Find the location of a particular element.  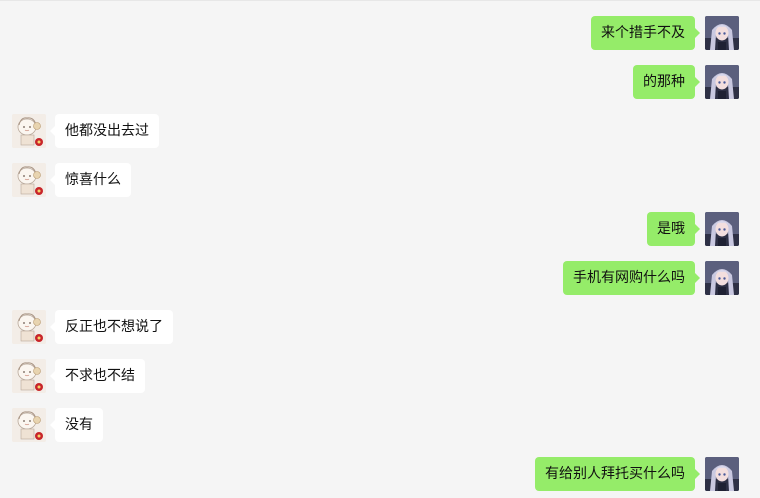

outgoing-message-bubble: 的那种 is located at coordinates (666, 82).